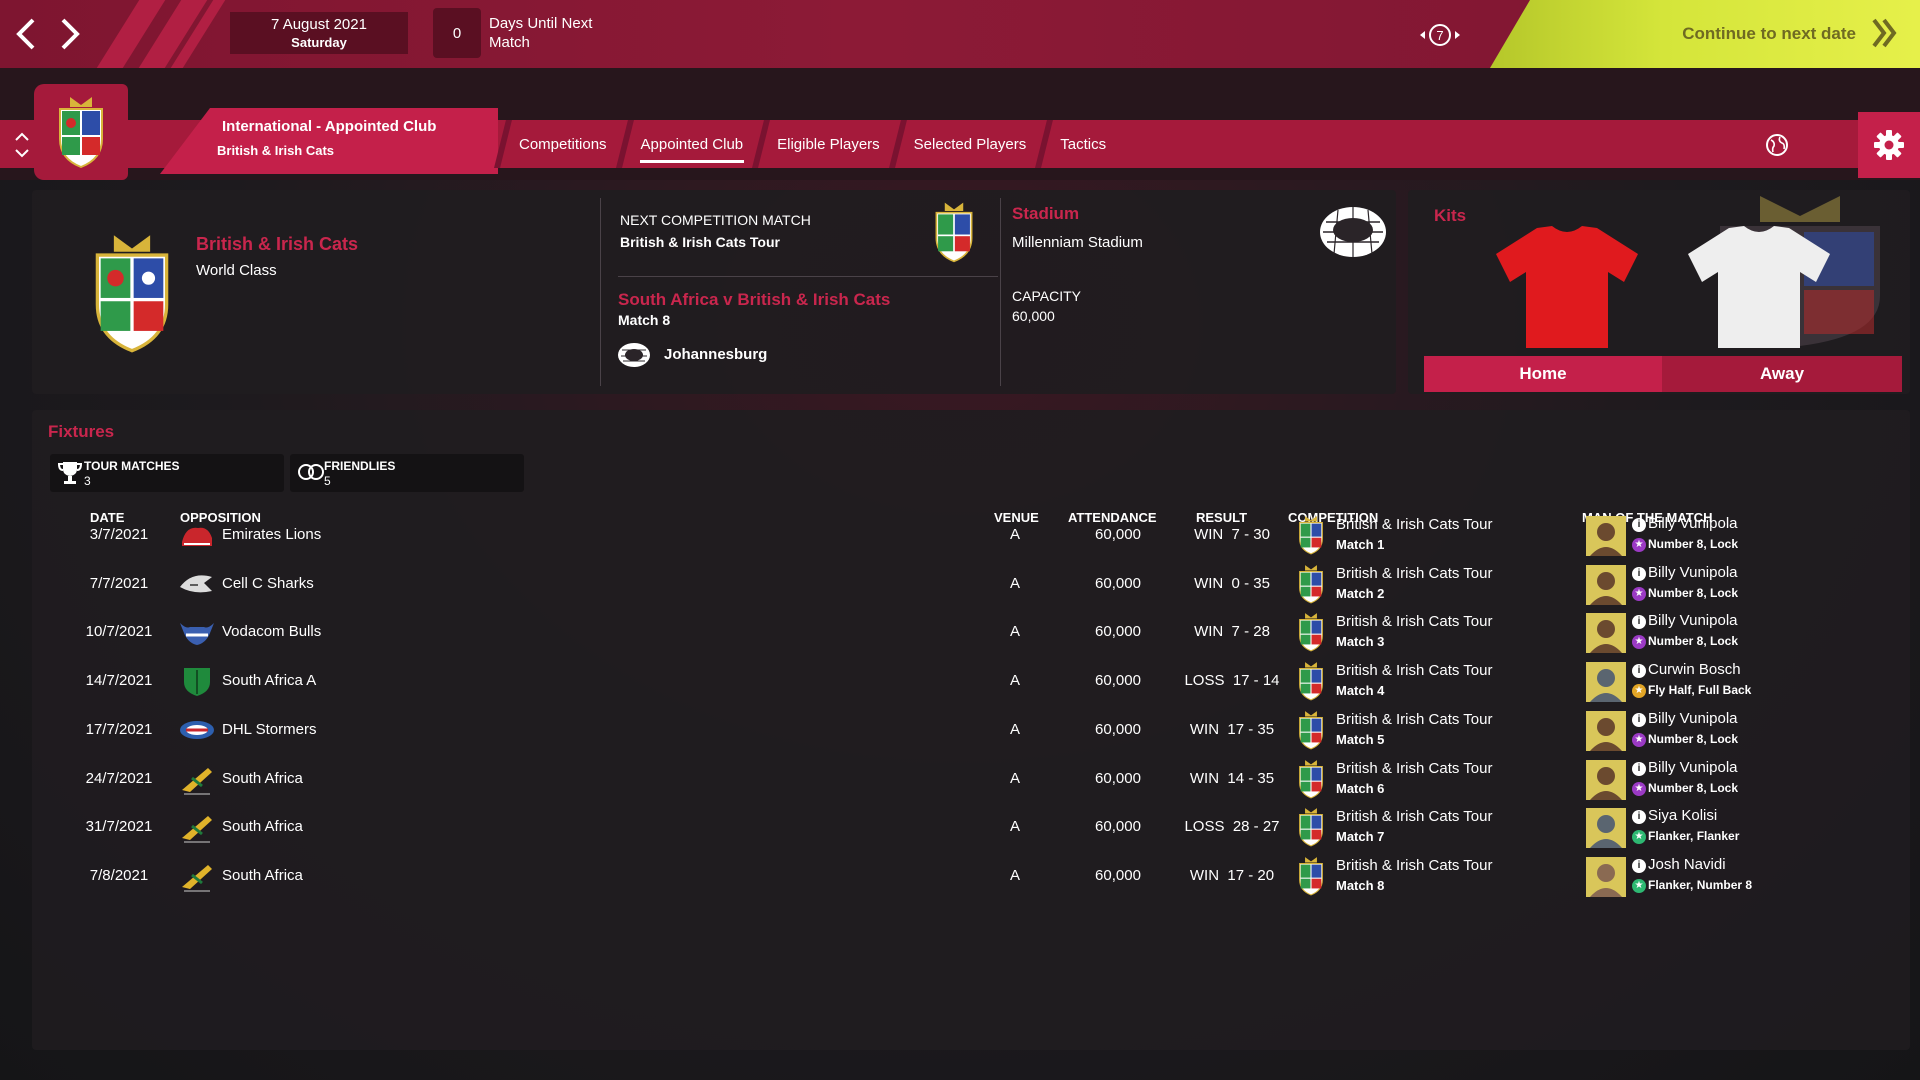 The height and width of the screenshot is (1080, 1920). I want to click on fixture-result: WIN 17 - 20, so click(1232, 875).